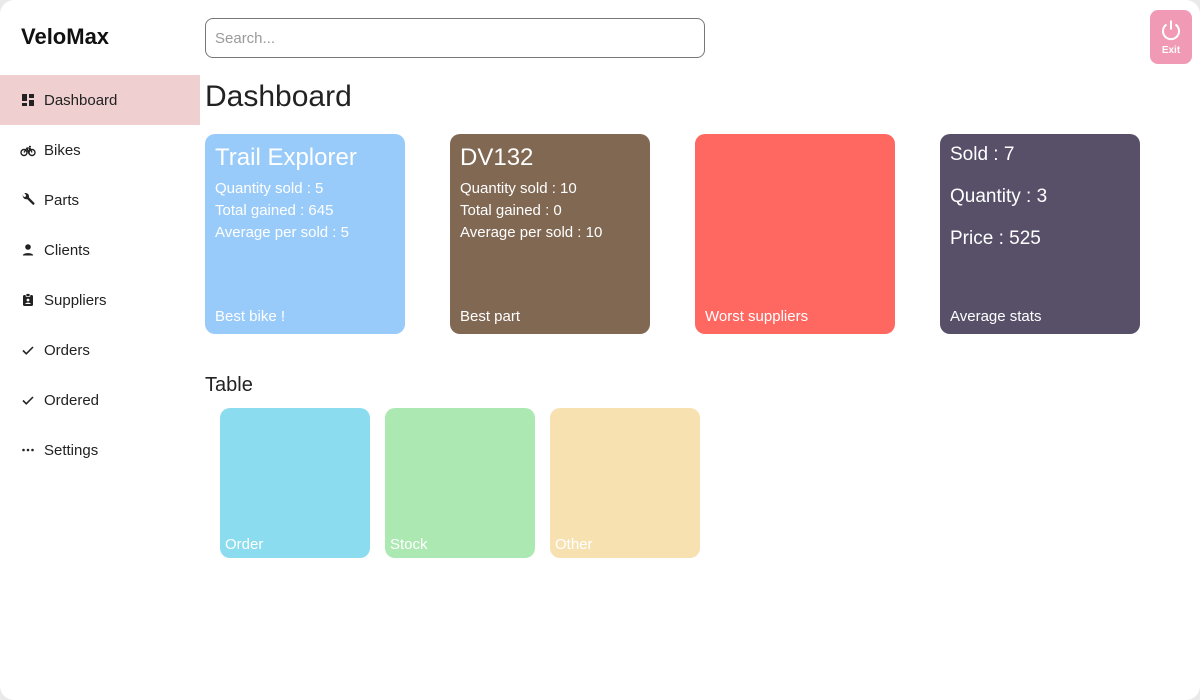  I want to click on sidebar: Dashboard Bikes Parts Clients Suppliers, so click(100, 275).